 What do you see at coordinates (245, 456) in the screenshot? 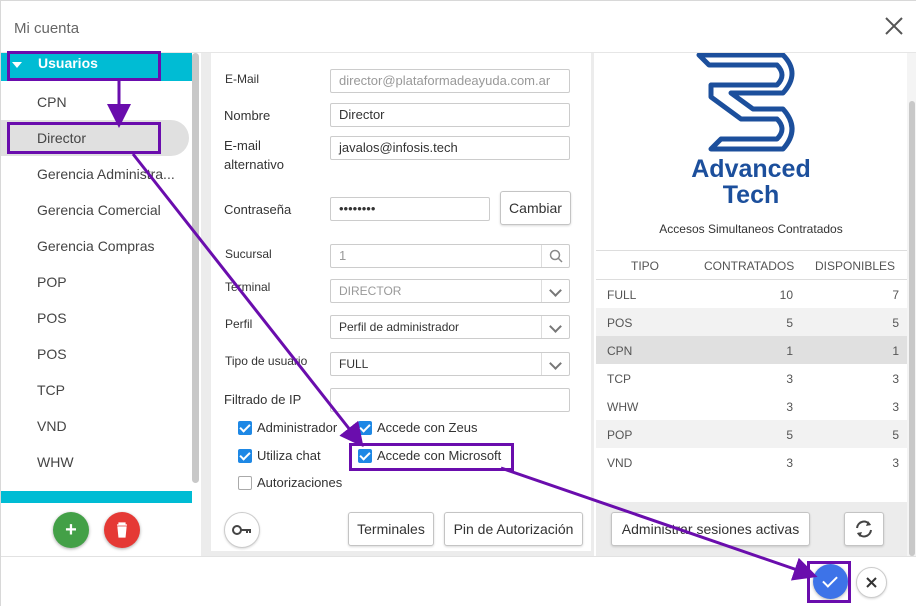
I see `chat-checkbox` at bounding box center [245, 456].